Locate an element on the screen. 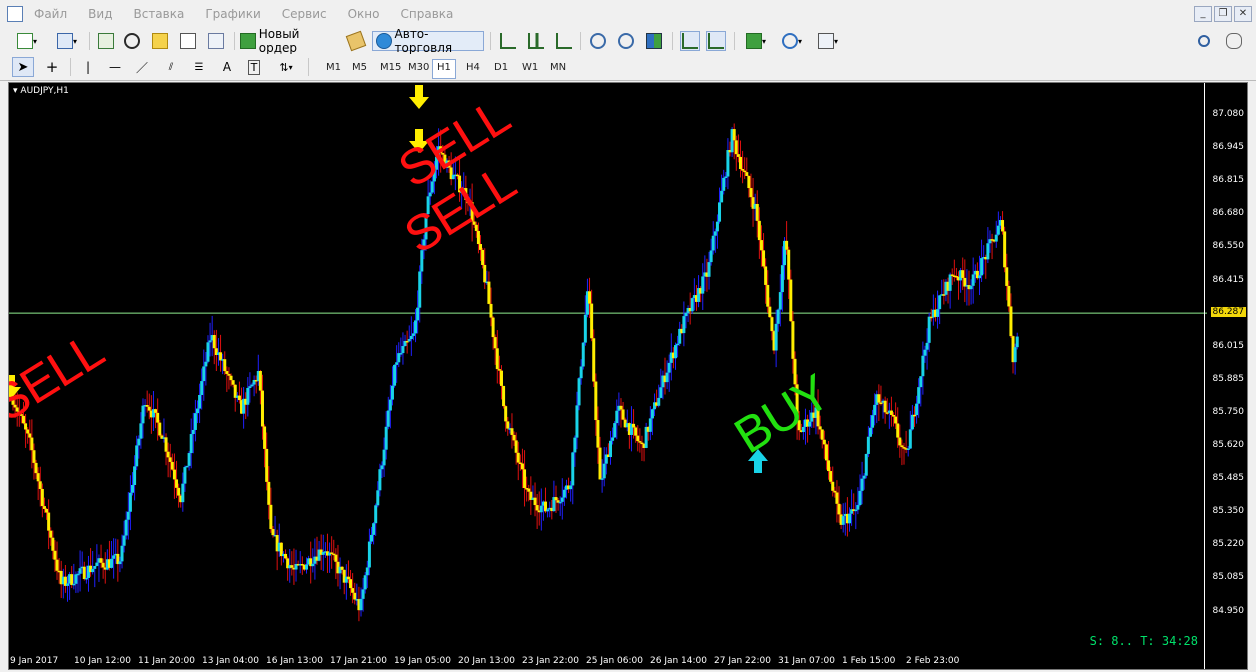  channel-button: ⫽ is located at coordinates (171, 67).